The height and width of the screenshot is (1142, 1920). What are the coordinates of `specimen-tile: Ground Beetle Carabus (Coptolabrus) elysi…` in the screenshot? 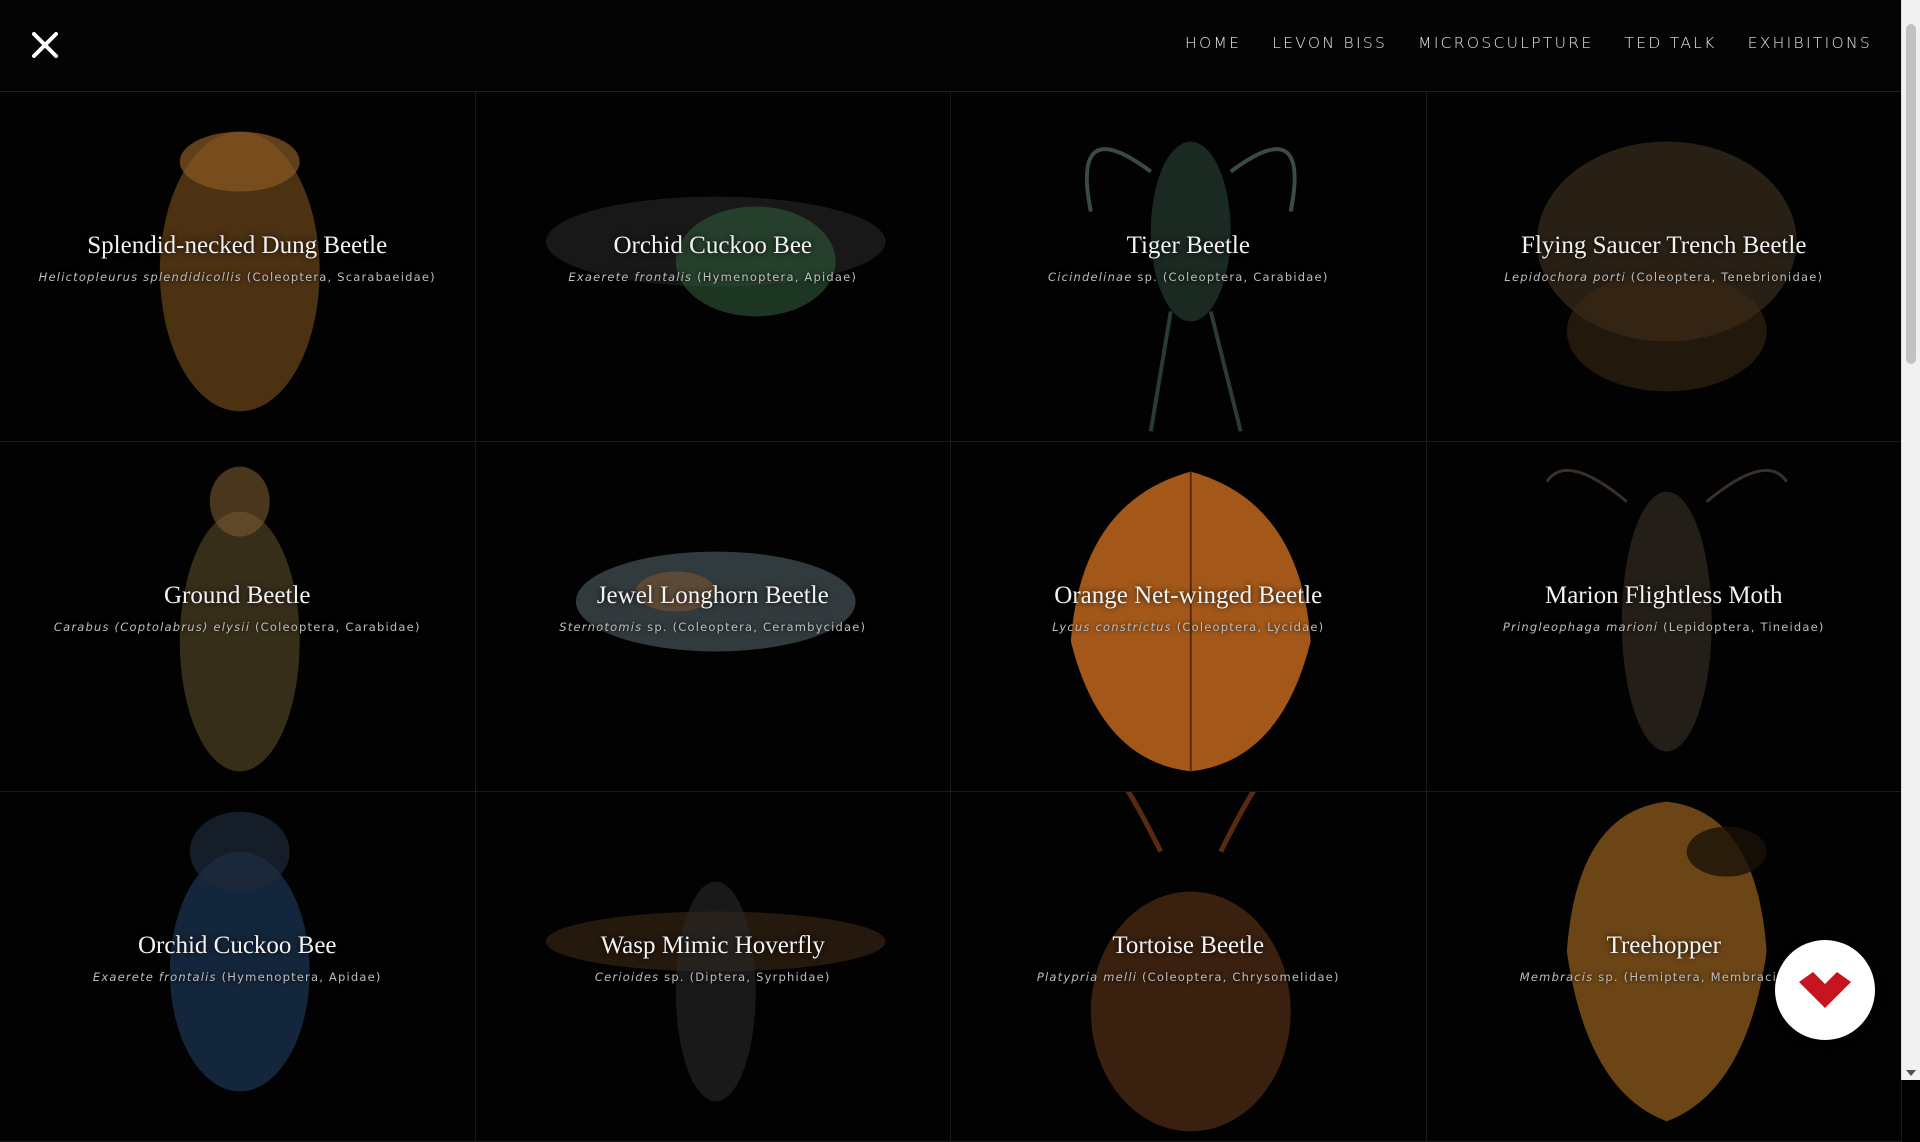 It's located at (238, 617).